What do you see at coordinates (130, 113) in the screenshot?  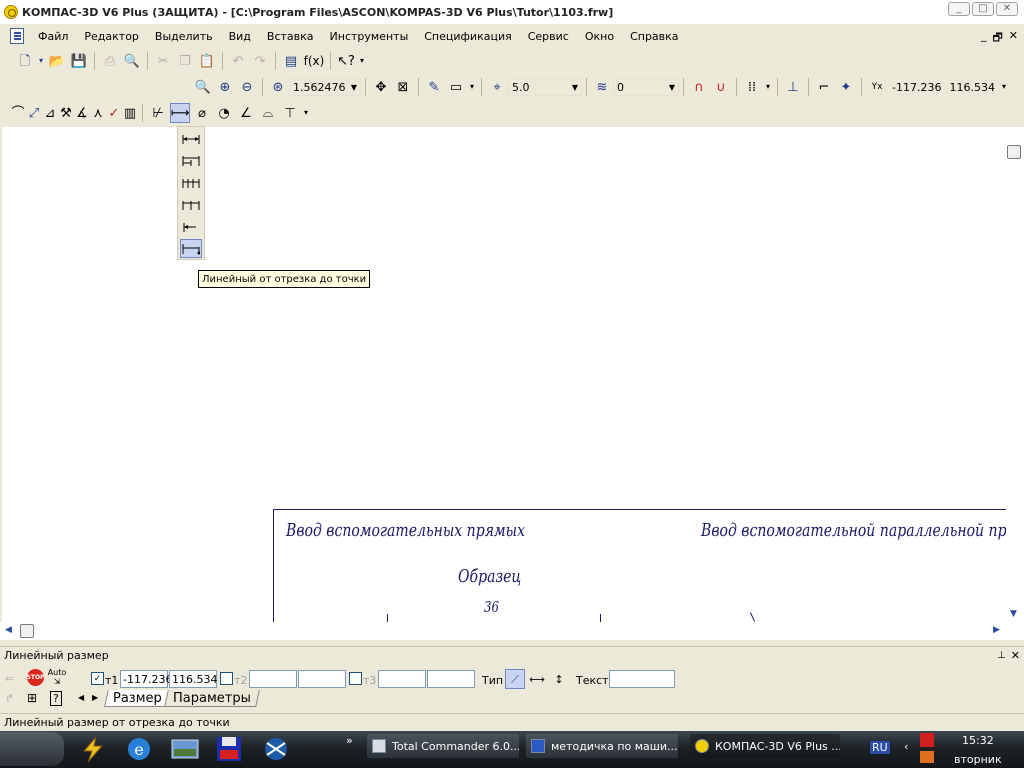 I see `spec-icon: ▥` at bounding box center [130, 113].